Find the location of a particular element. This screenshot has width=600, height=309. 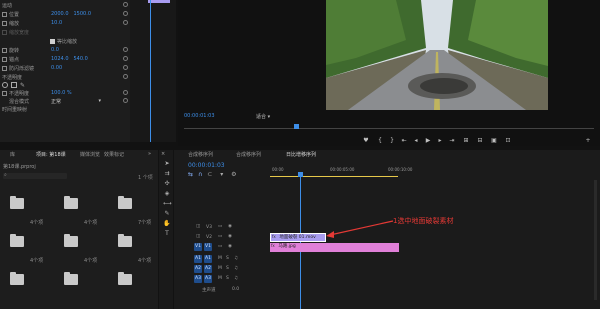

fit-select: 适合 ▾ is located at coordinates (263, 116).